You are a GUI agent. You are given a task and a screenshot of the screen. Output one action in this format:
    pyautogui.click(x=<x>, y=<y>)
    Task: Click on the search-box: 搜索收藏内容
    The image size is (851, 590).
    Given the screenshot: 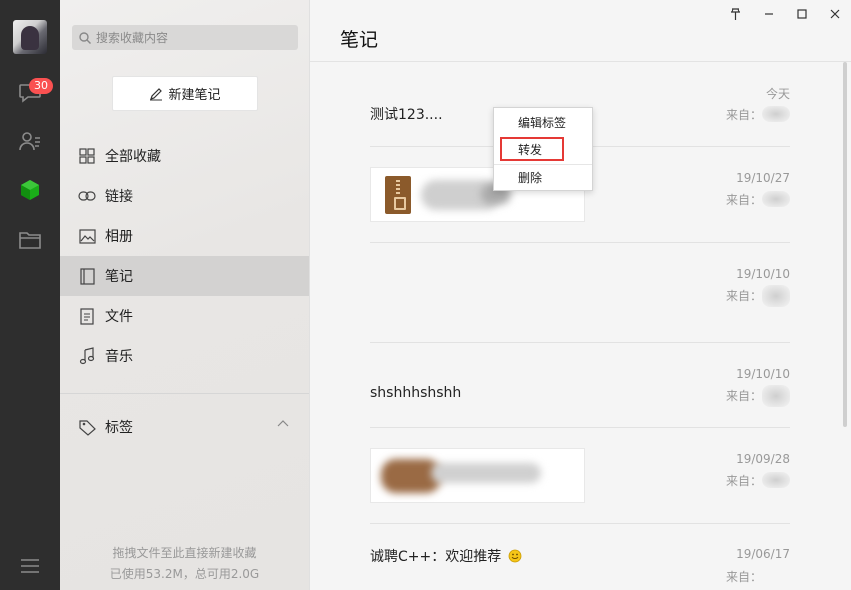 What is the action you would take?
    pyautogui.click(x=185, y=37)
    